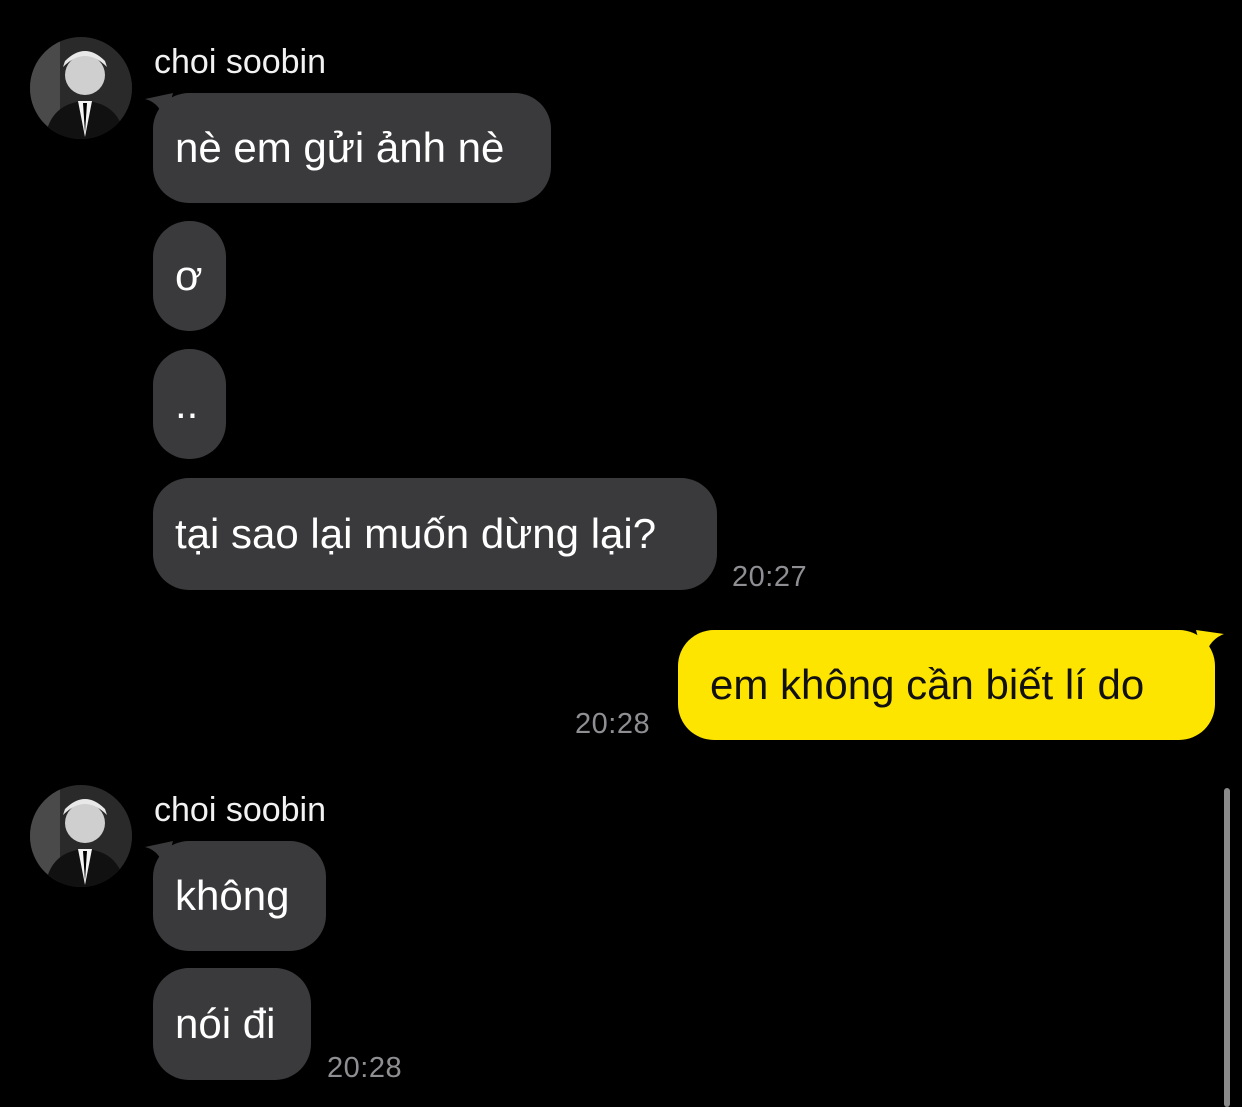 This screenshot has height=1107, width=1242. I want to click on message-timestamp: 20:27, so click(770, 577).